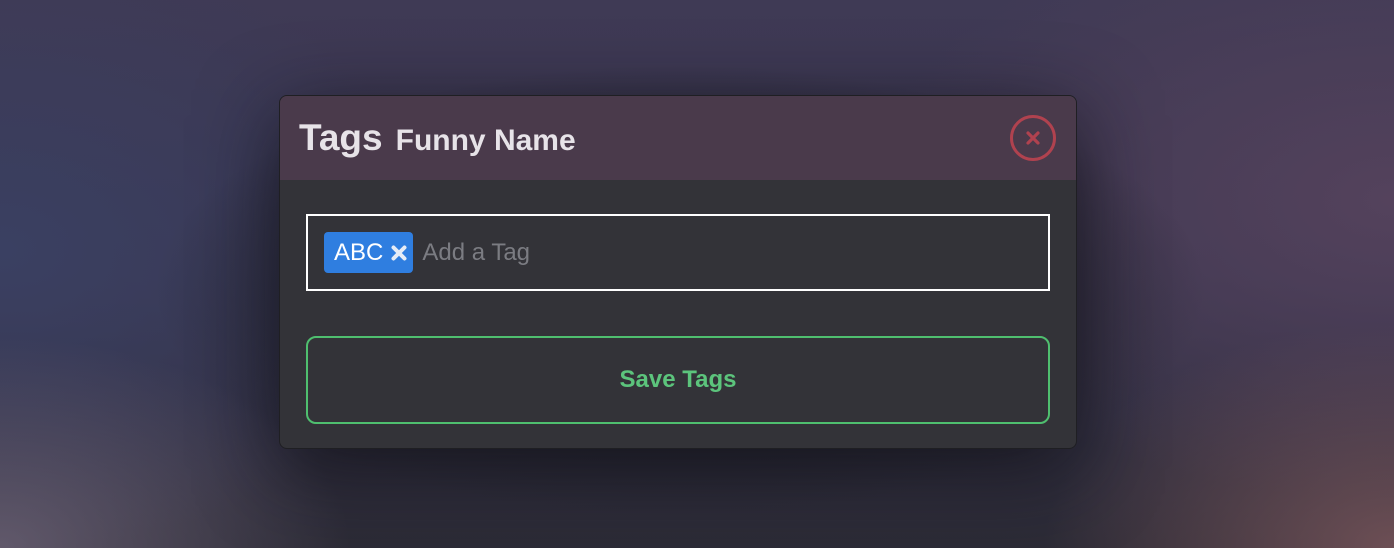  I want to click on save-tags-button: Save Tags, so click(678, 380).